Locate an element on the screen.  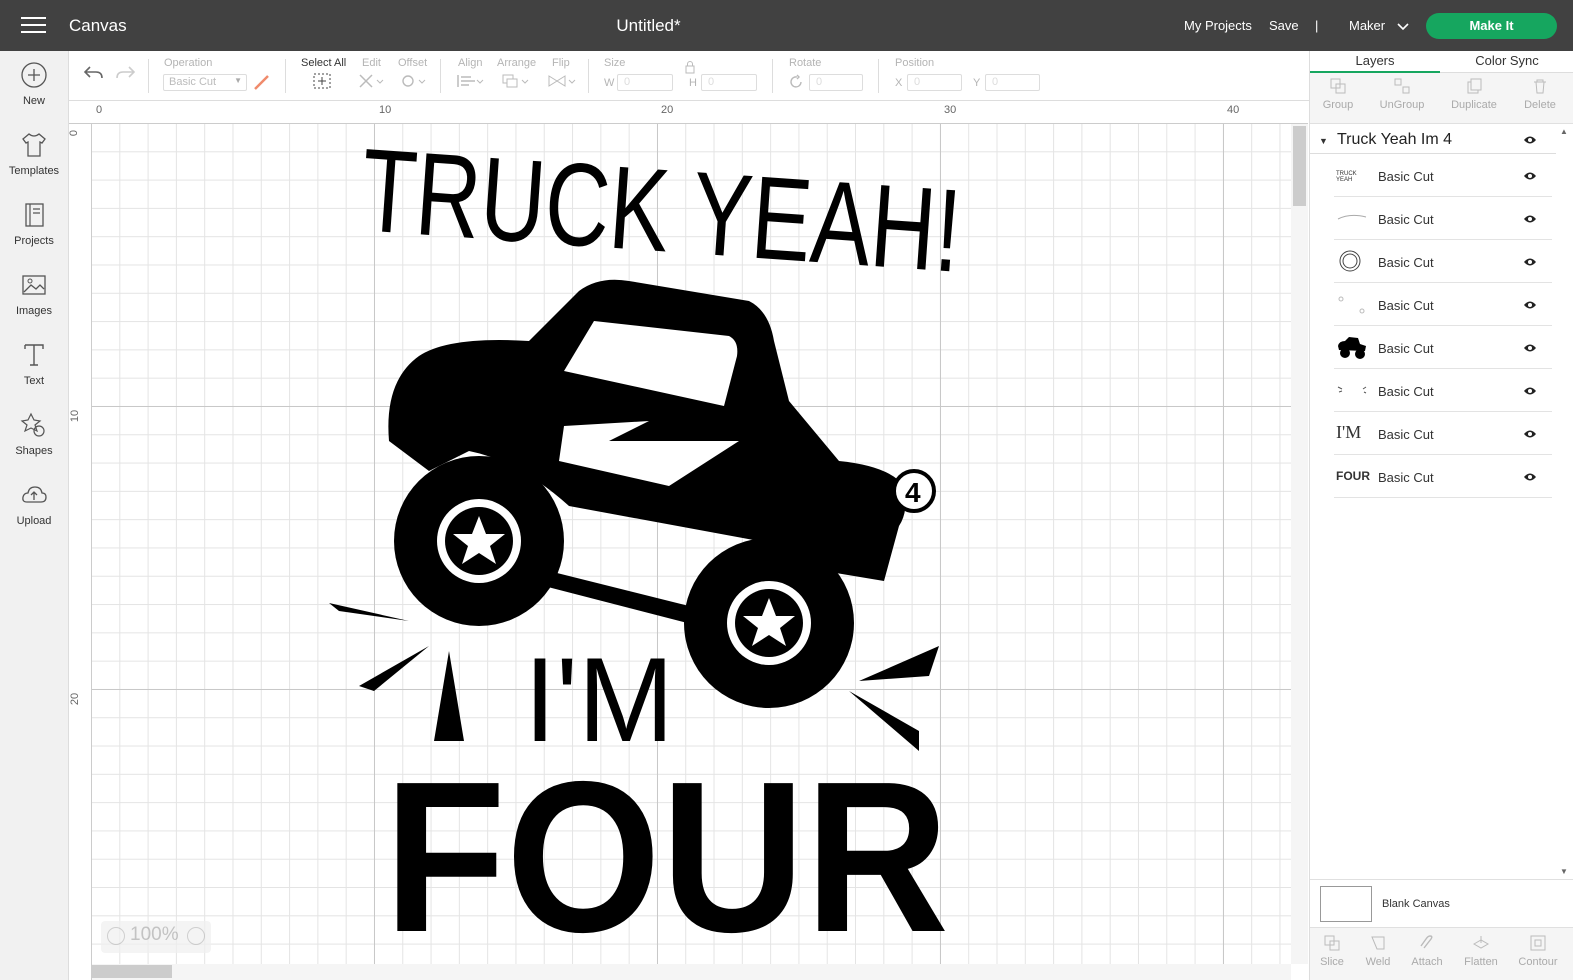
nav-shapes: Shapes is located at coordinates (34, 442).